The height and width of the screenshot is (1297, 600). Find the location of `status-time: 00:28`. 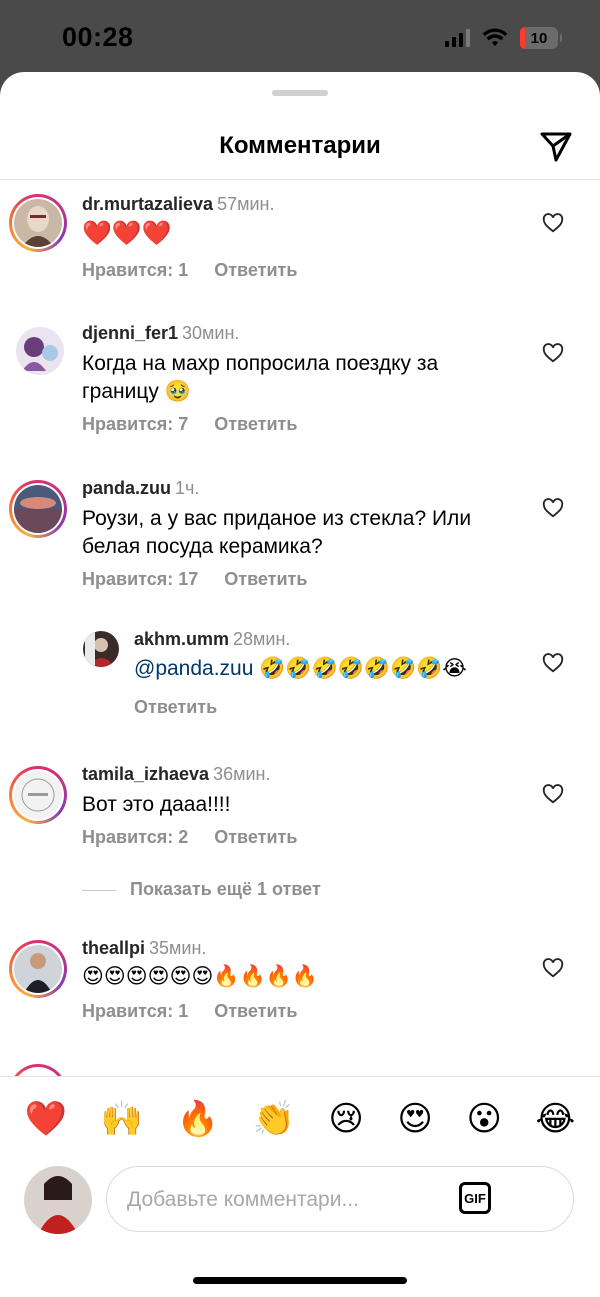

status-time: 00:28 is located at coordinates (98, 37).